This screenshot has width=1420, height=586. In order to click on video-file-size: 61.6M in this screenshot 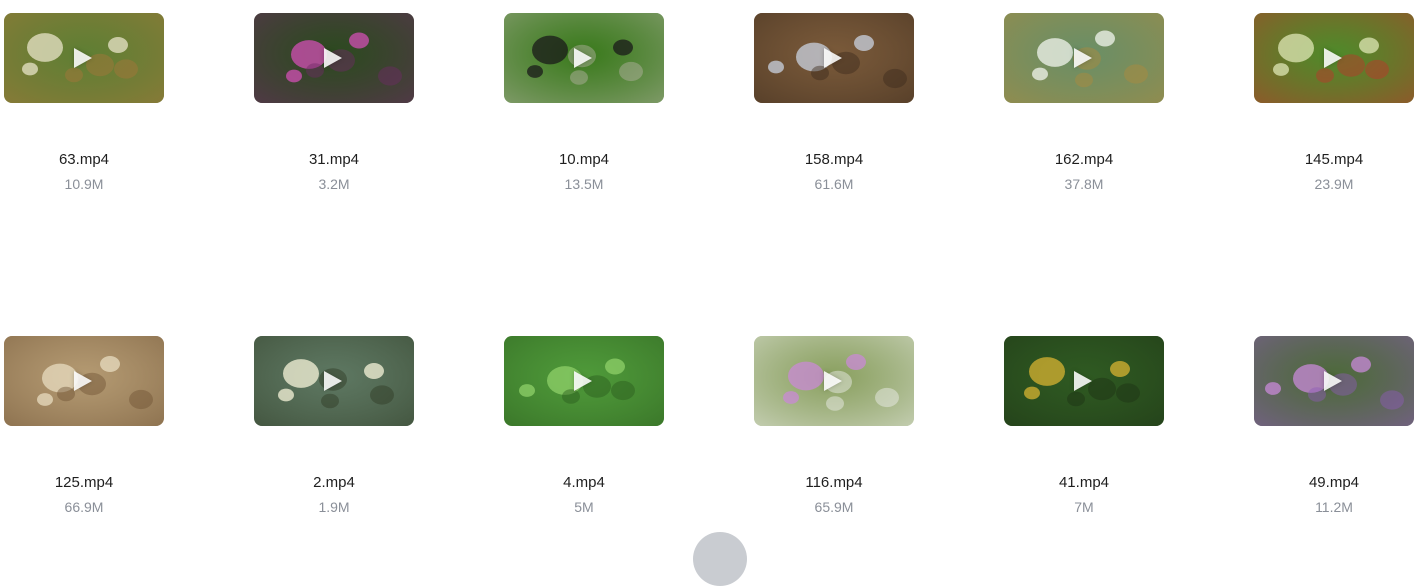, I will do `click(834, 184)`.